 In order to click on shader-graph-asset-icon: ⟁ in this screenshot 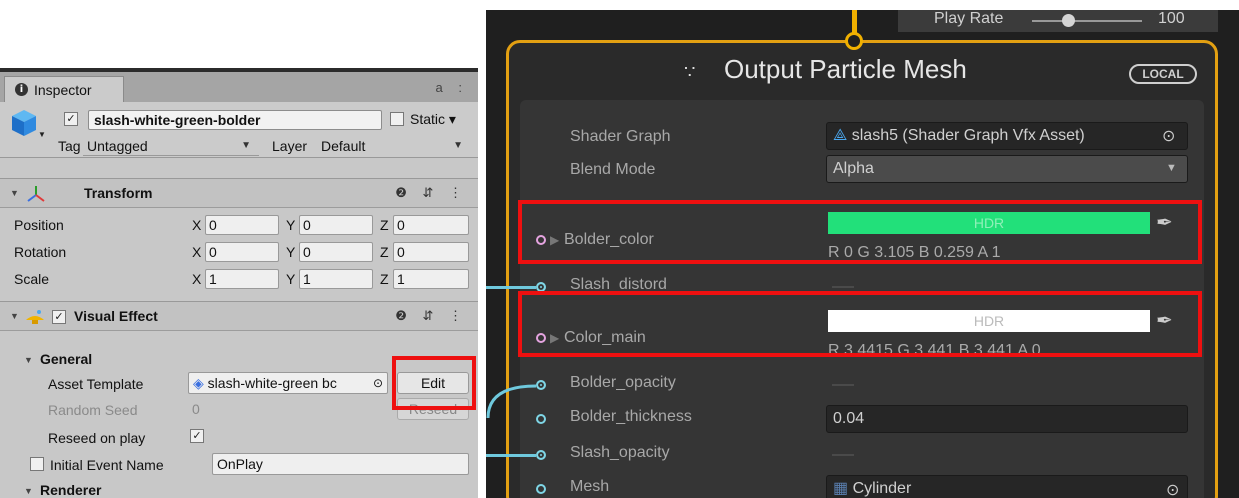, I will do `click(840, 135)`.